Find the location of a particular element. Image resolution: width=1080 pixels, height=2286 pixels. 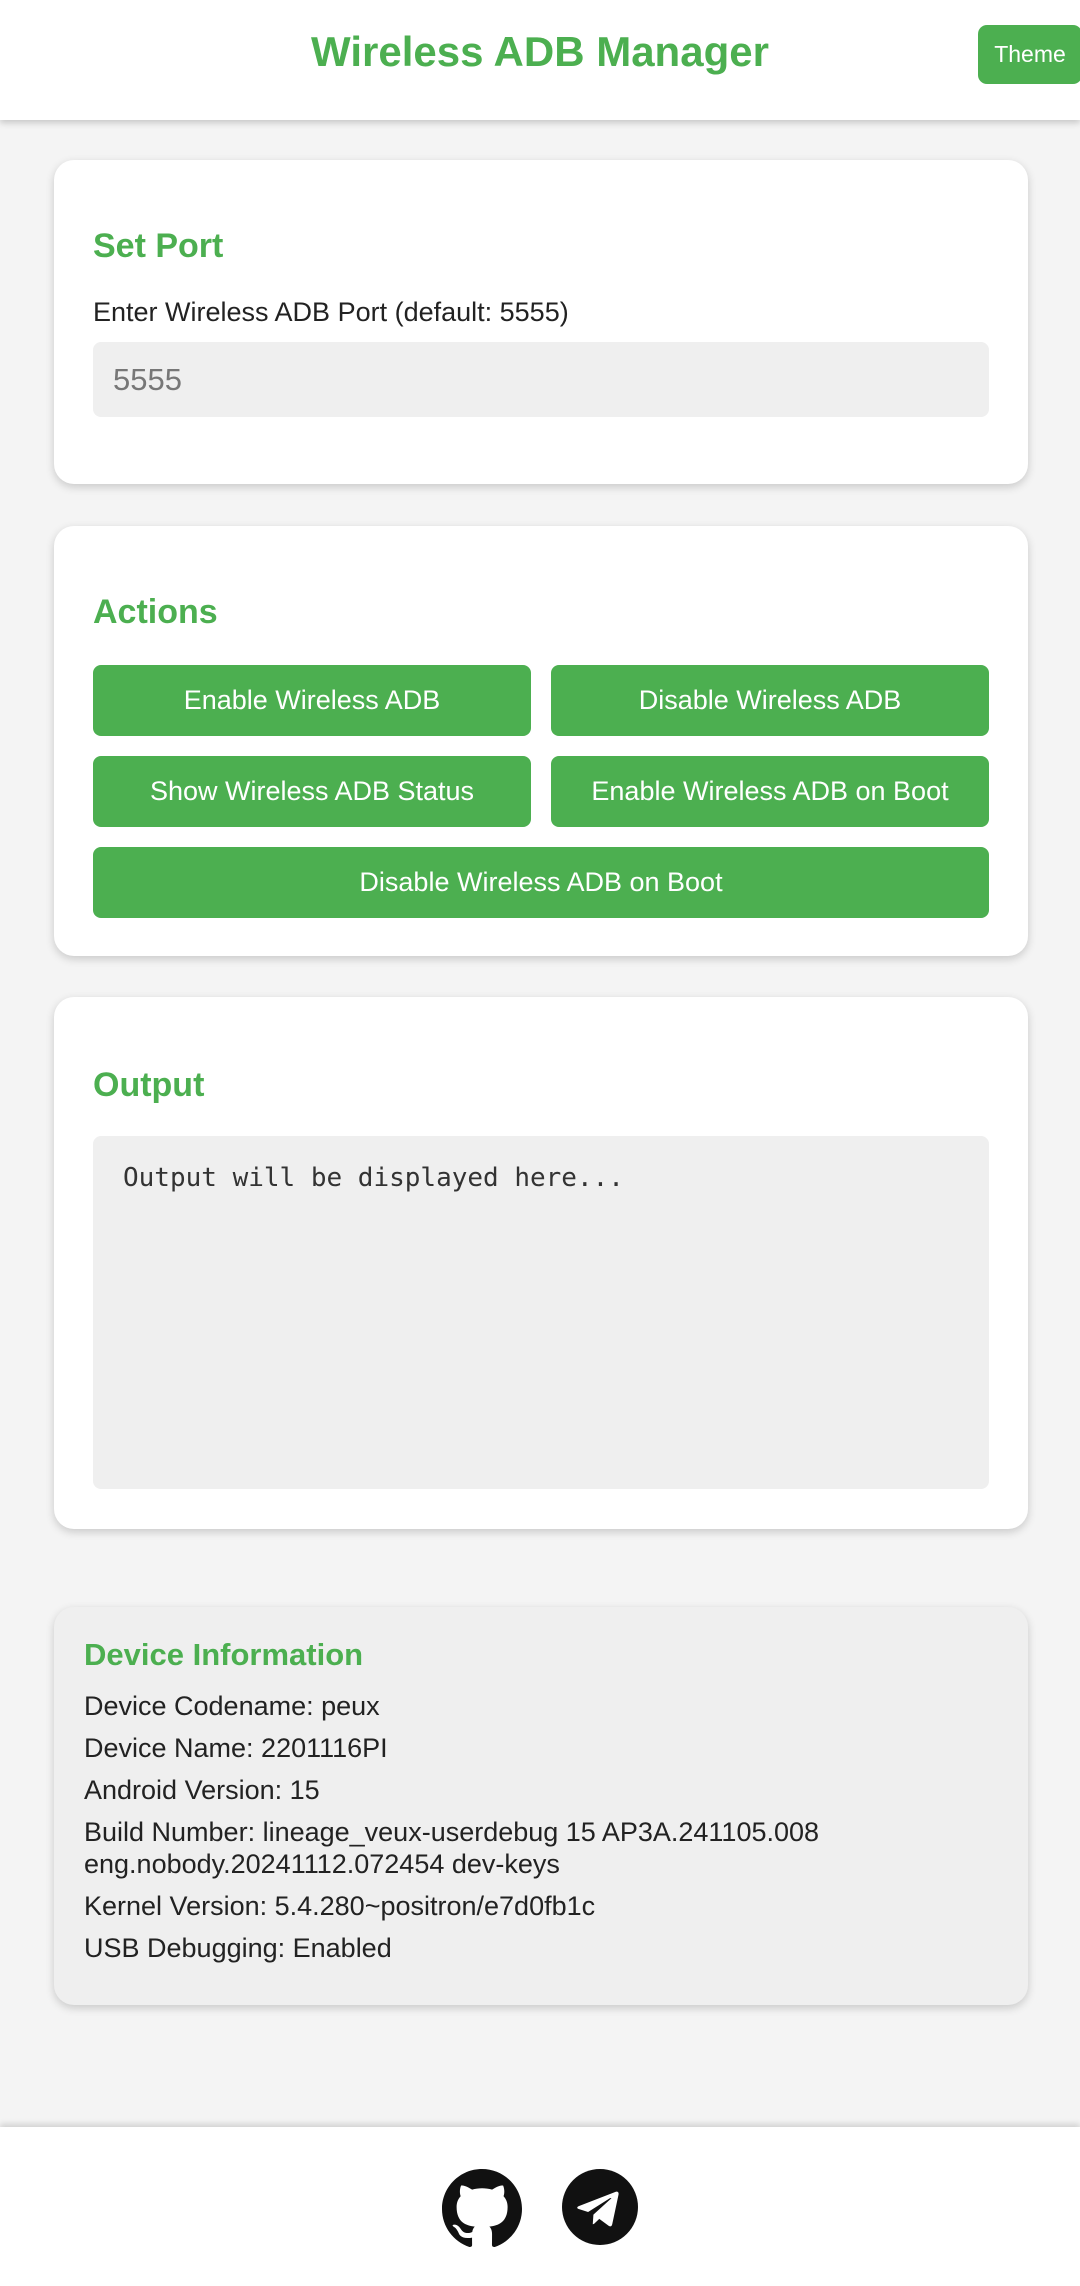

device-name: Device Name: 2201116PI is located at coordinates (236, 1748).